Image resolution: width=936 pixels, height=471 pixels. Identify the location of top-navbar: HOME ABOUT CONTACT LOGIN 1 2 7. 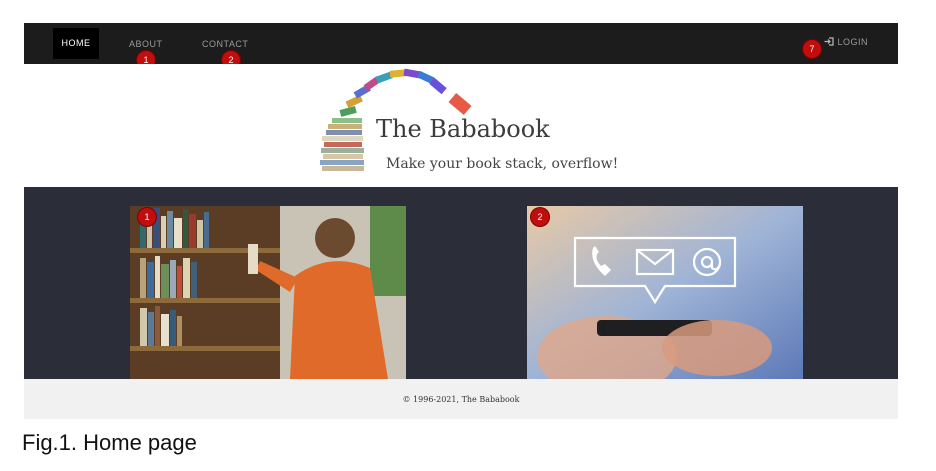
(461, 45).